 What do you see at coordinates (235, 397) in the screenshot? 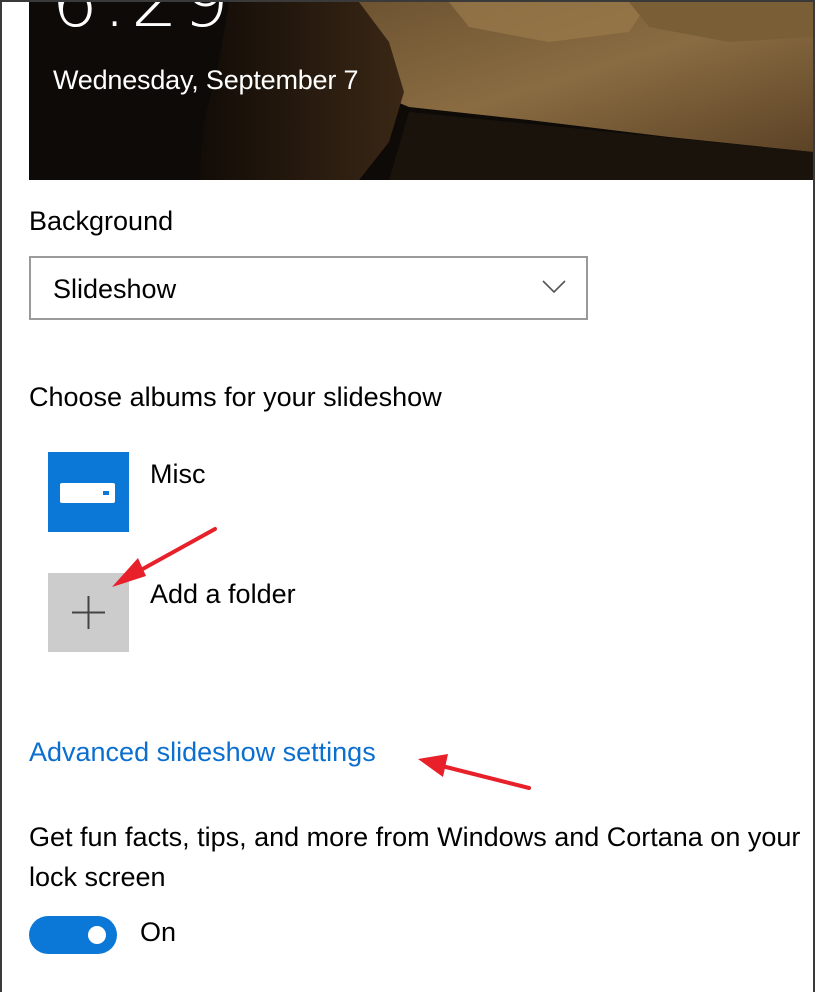
I see `albums-heading: Choose albums for your slideshow` at bounding box center [235, 397].